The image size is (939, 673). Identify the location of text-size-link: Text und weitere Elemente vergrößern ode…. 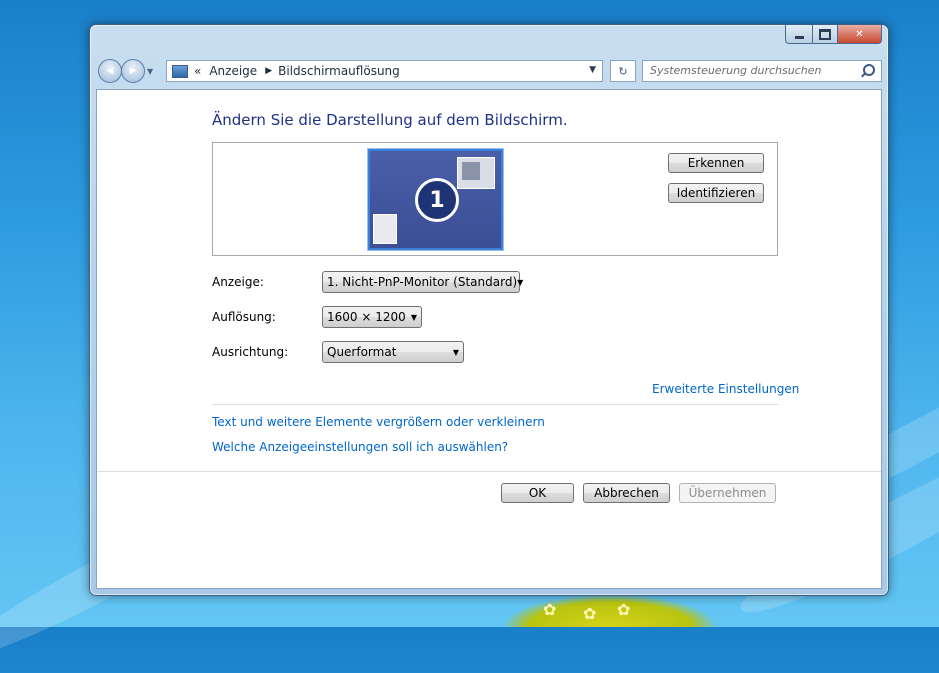
(378, 422).